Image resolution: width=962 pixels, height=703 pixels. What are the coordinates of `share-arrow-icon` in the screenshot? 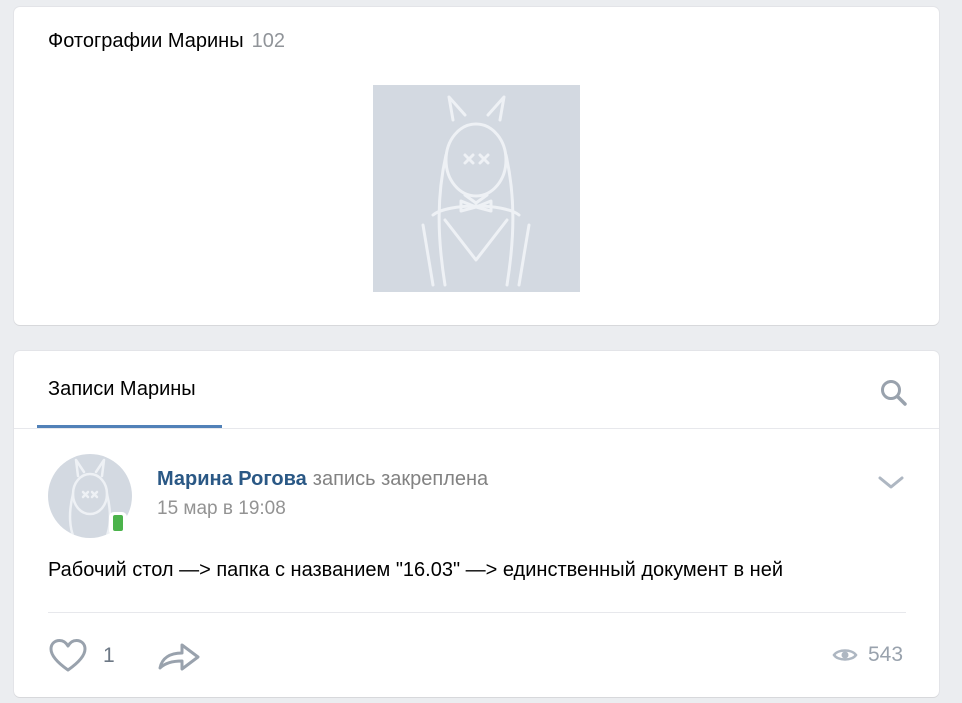 It's located at (179, 656).